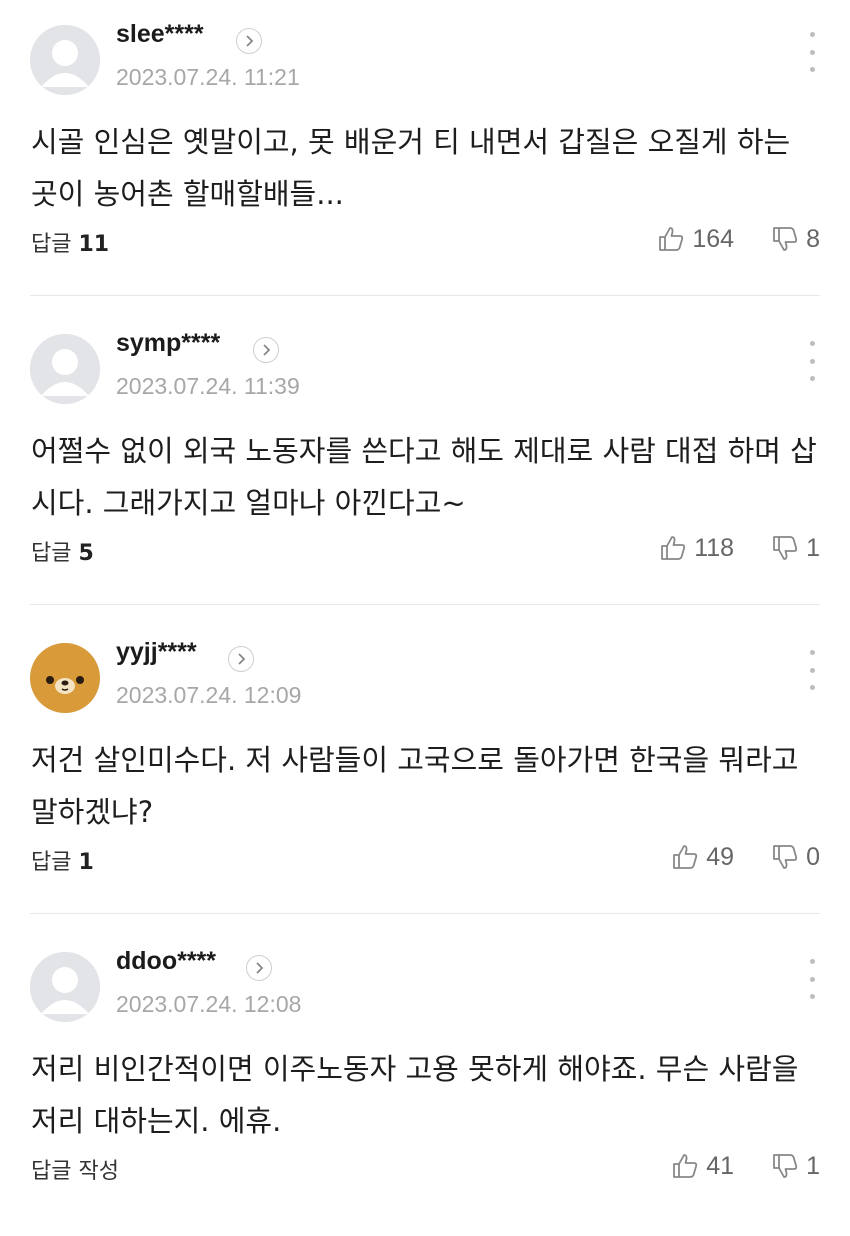 The width and height of the screenshot is (850, 1236). What do you see at coordinates (745, 1166) in the screenshot?
I see `vote-bar: 41 1` at bounding box center [745, 1166].